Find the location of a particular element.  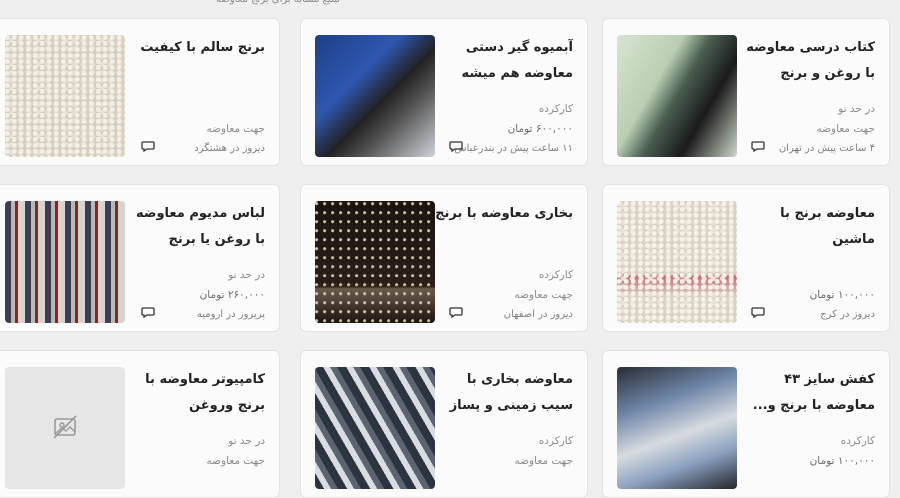

ad-title: لباس مدیوم معاوضه با روغن یا برنج is located at coordinates (195, 227).